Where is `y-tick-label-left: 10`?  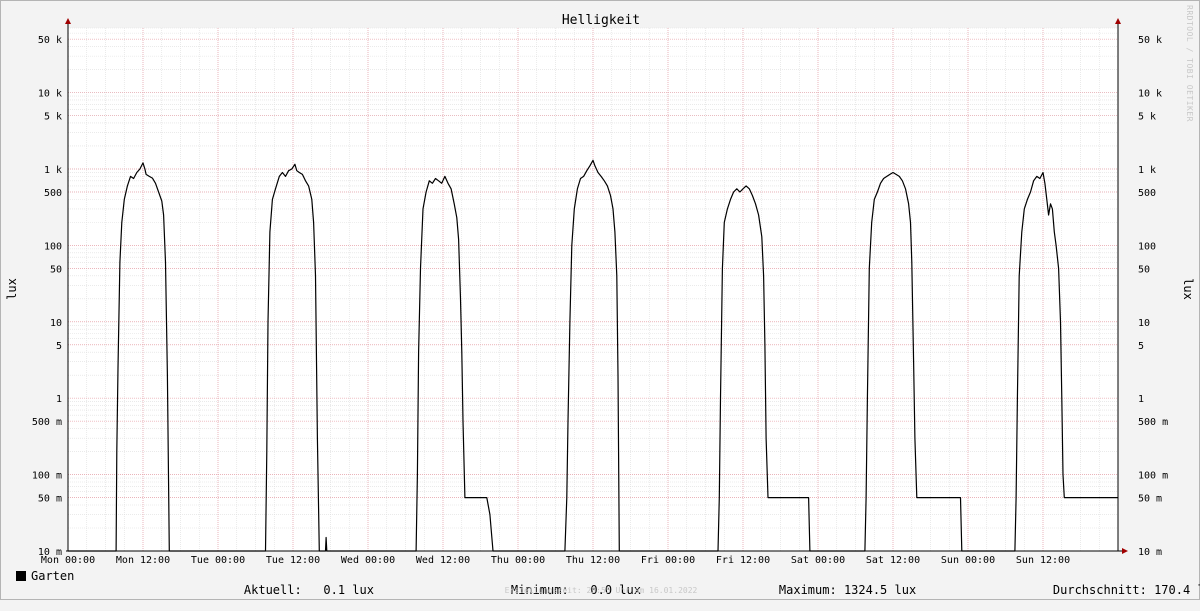 y-tick-label-left: 10 is located at coordinates (56, 323).